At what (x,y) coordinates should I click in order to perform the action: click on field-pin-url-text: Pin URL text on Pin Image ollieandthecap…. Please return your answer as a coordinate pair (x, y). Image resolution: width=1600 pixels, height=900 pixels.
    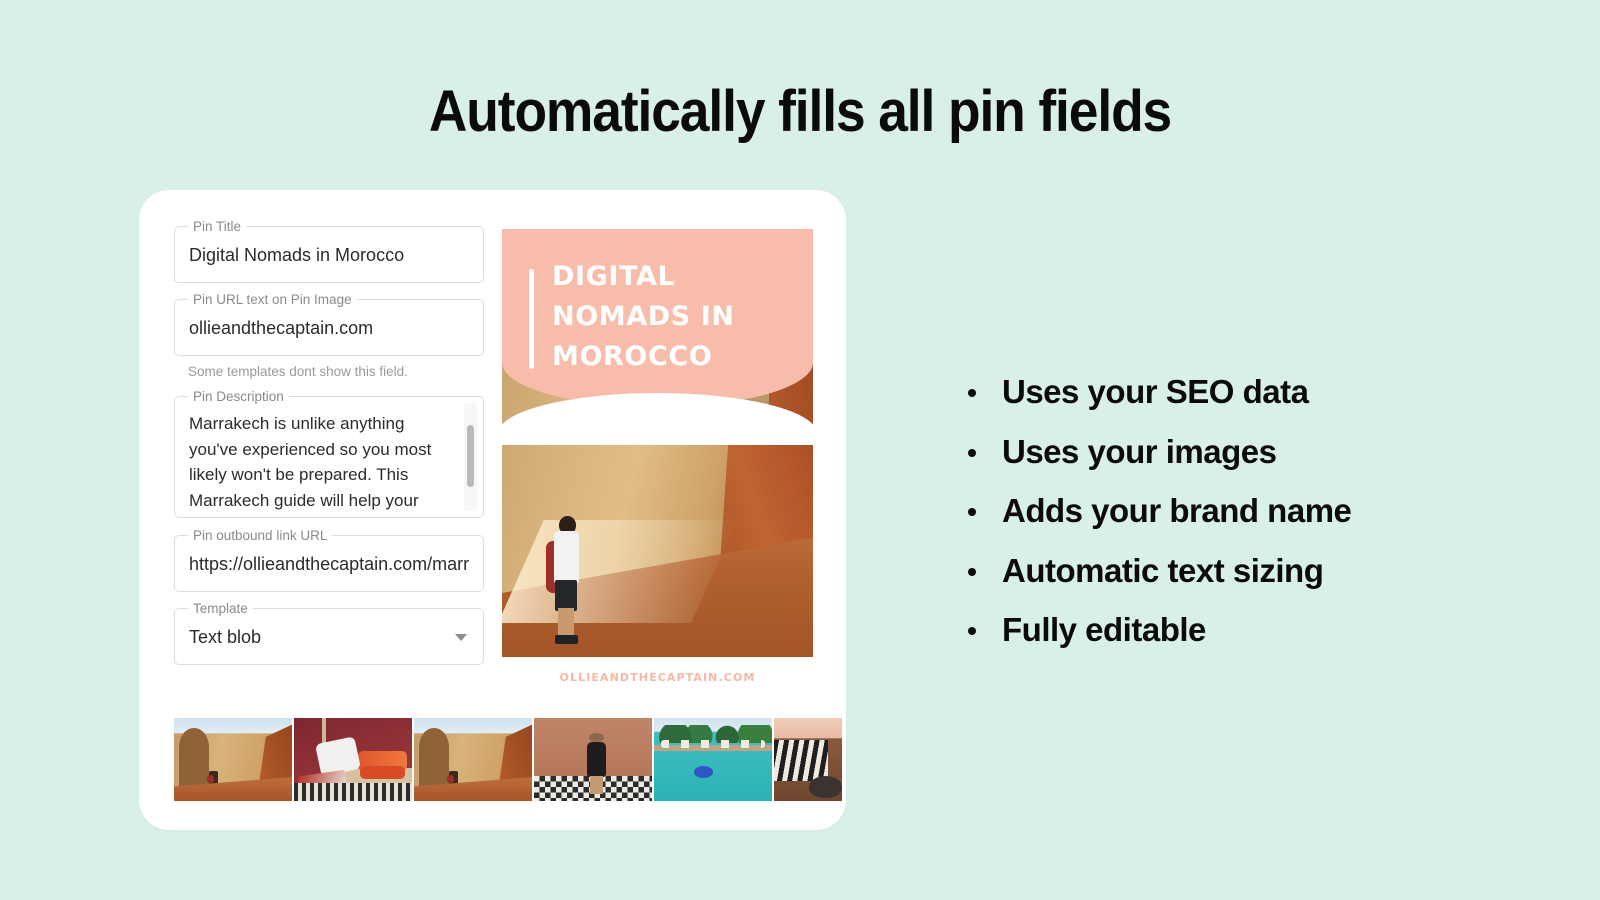
    Looking at the image, I should click on (329, 324).